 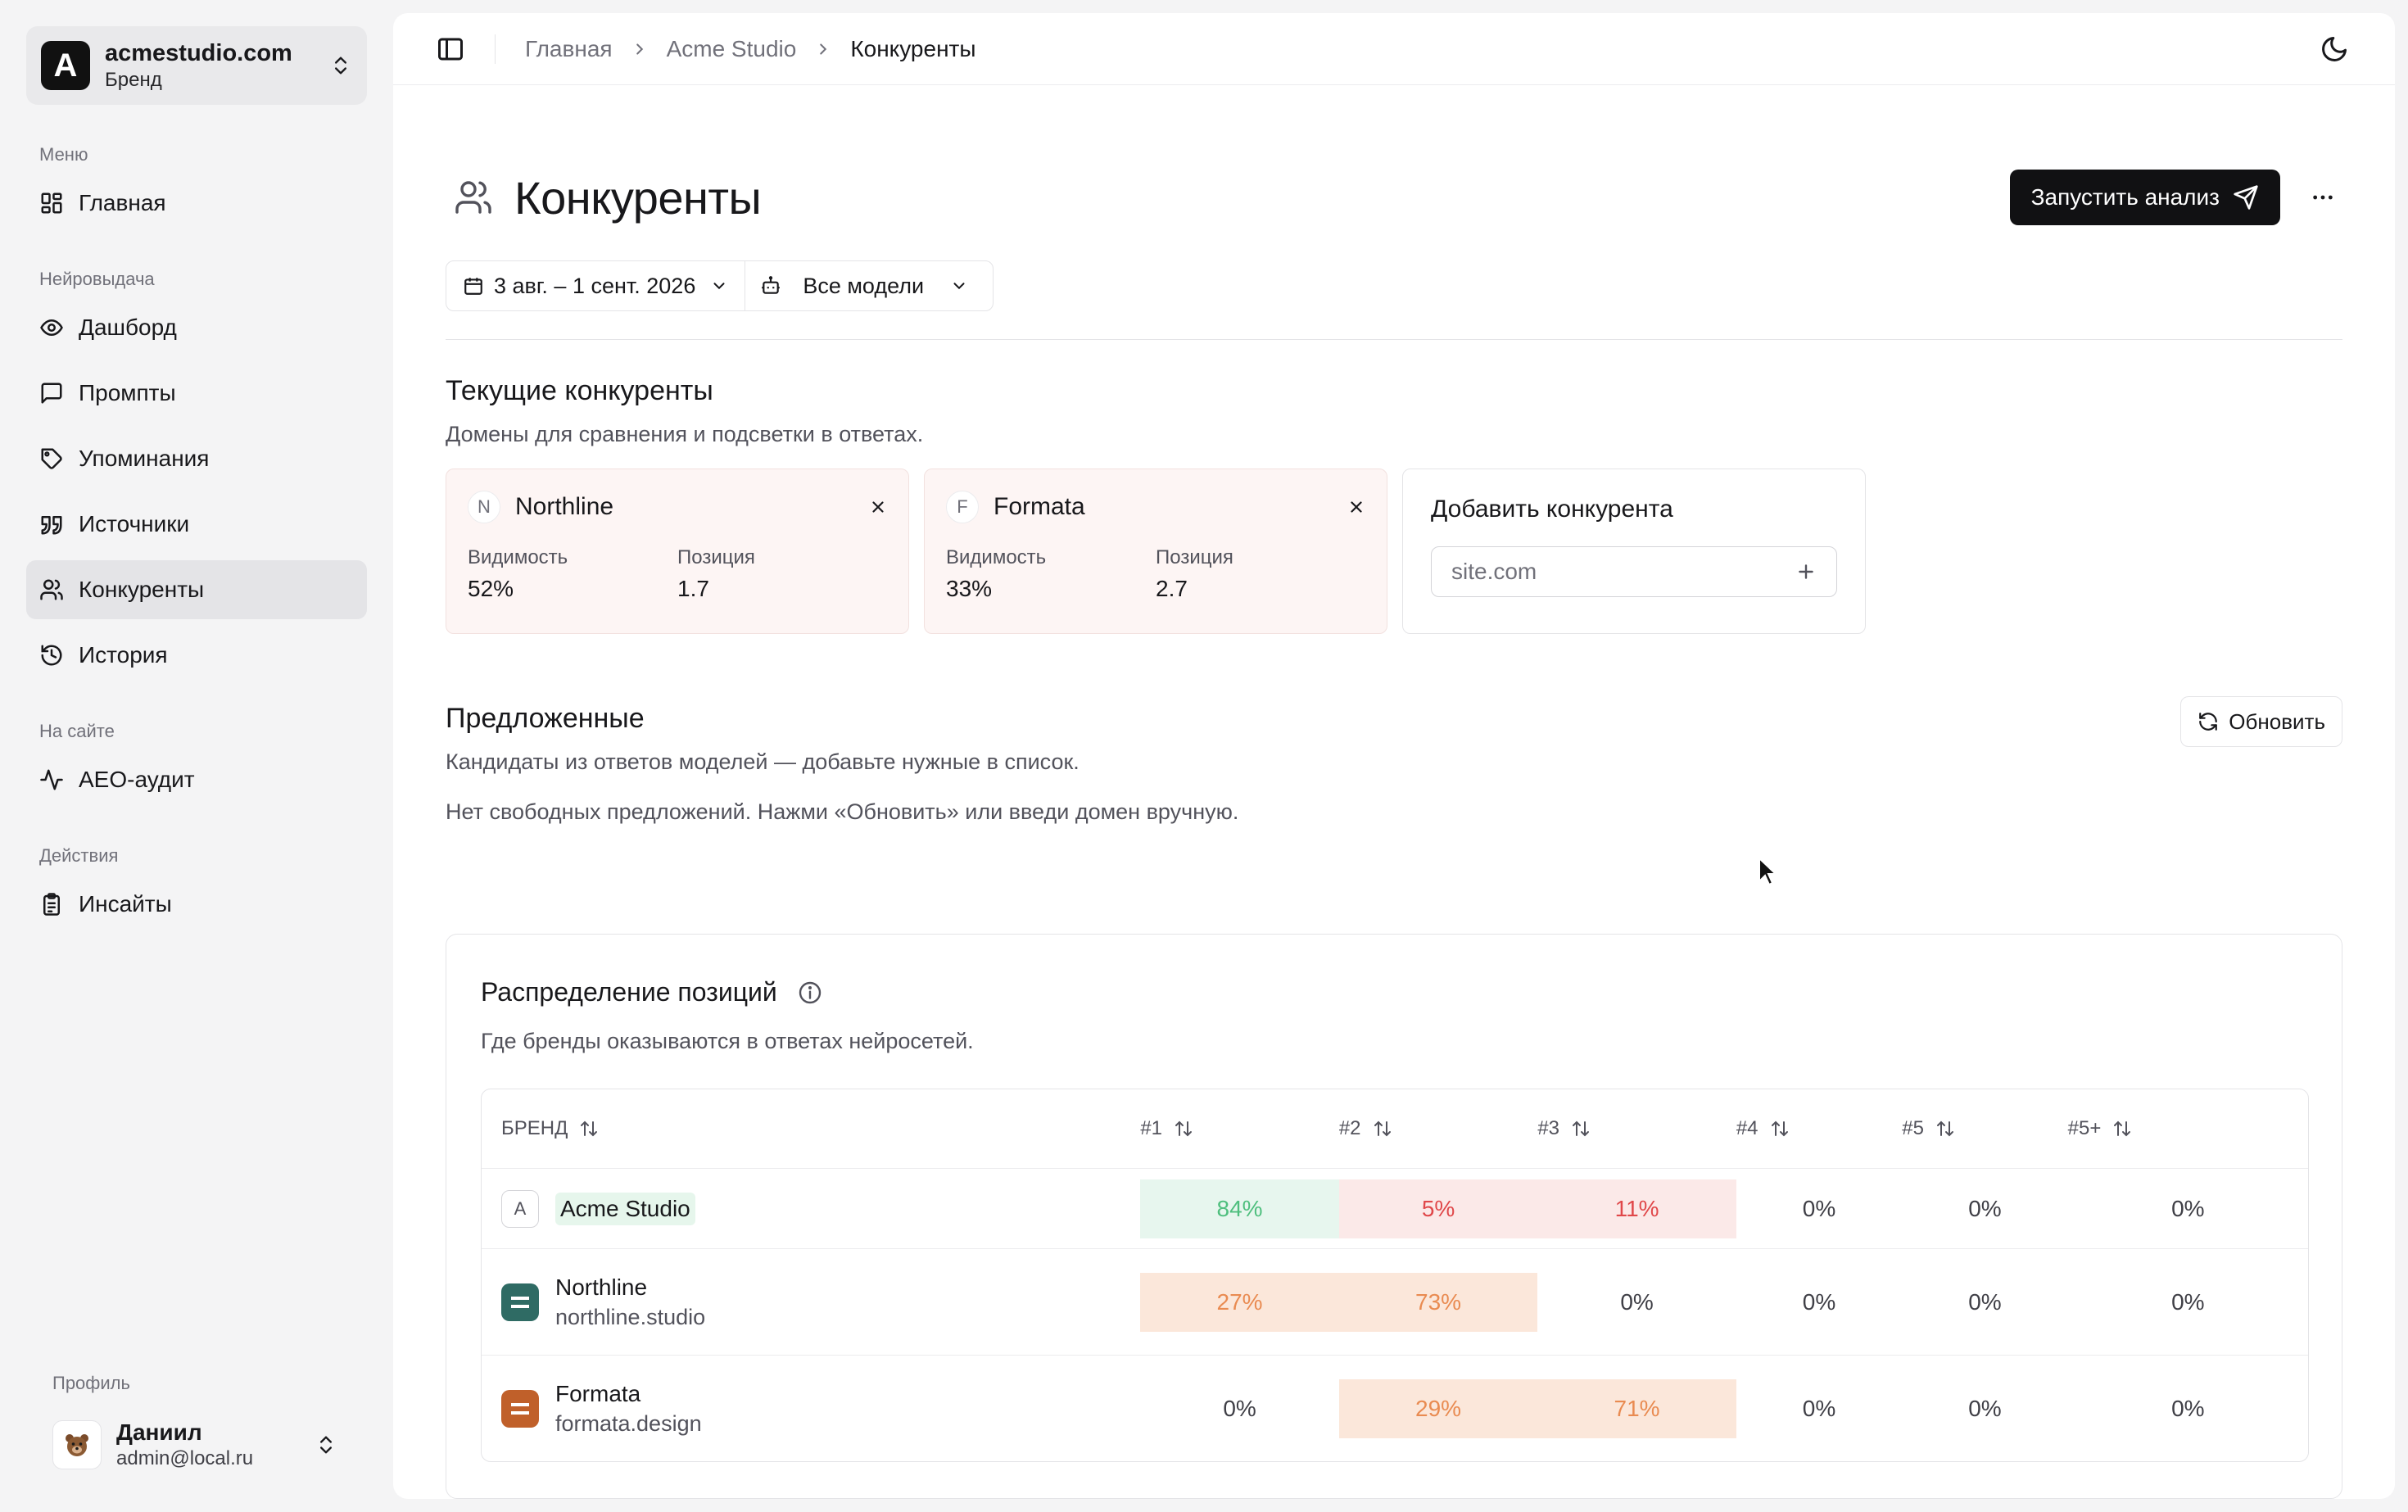 I want to click on sidebar-item-competitors: Конкуренты, so click(x=196, y=589).